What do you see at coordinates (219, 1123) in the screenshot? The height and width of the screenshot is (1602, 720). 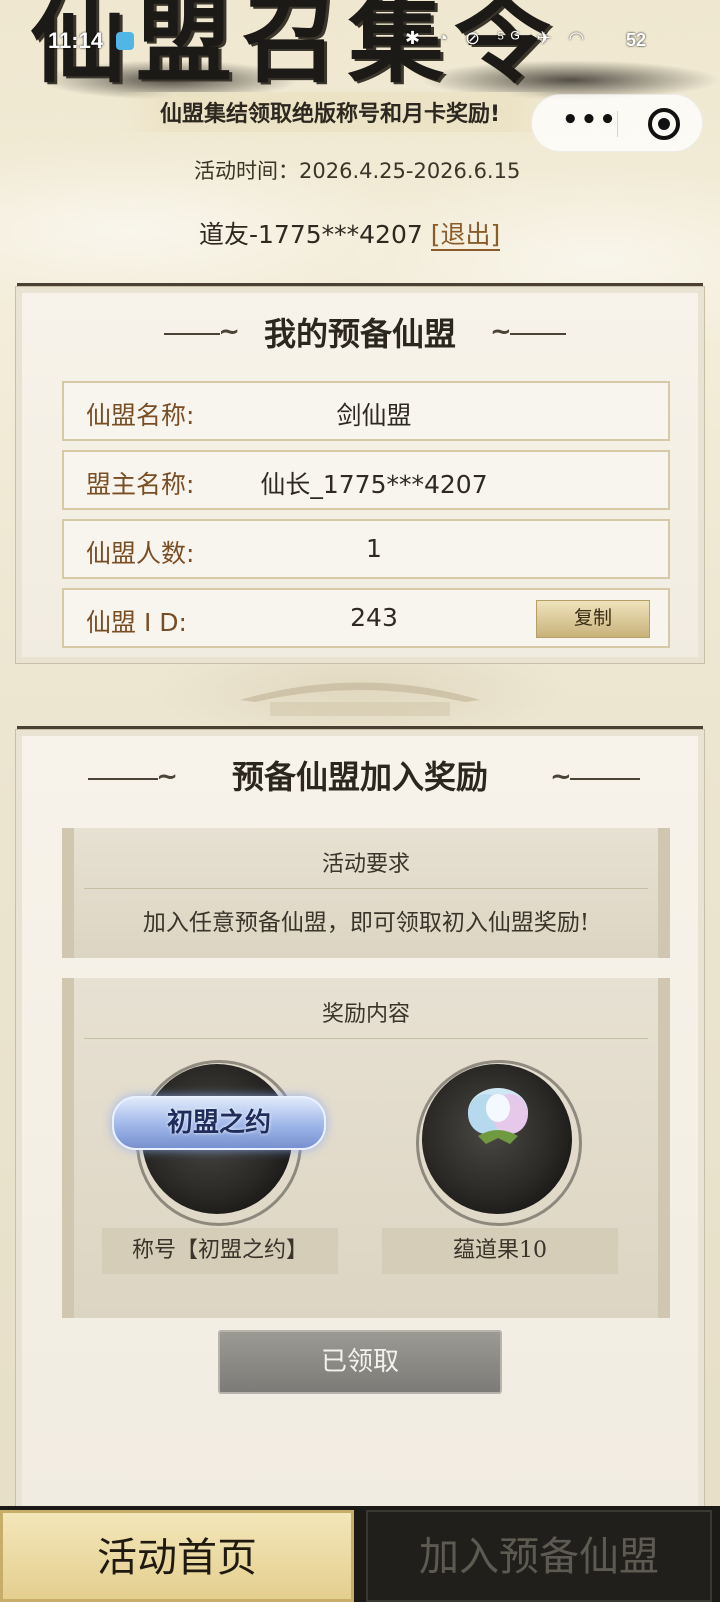 I see `title-badge-icon: 初盟之约` at bounding box center [219, 1123].